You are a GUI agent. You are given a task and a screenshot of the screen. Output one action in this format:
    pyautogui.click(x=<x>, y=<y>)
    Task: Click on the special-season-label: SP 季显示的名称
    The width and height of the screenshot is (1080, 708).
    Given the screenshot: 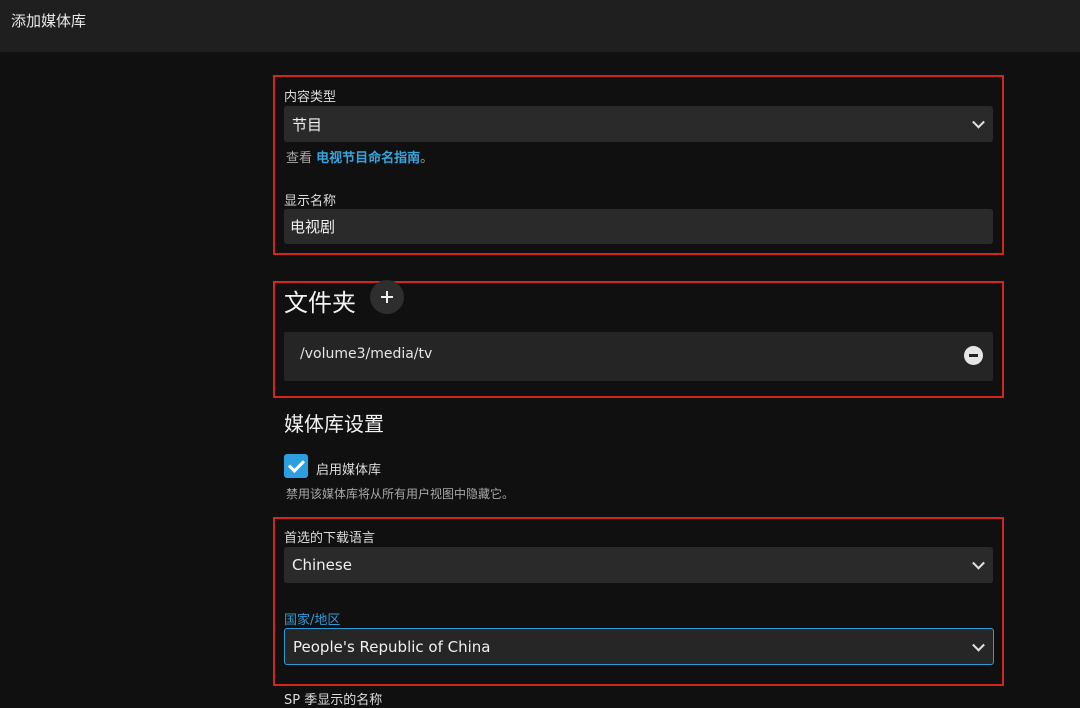 What is the action you would take?
    pyautogui.click(x=333, y=700)
    